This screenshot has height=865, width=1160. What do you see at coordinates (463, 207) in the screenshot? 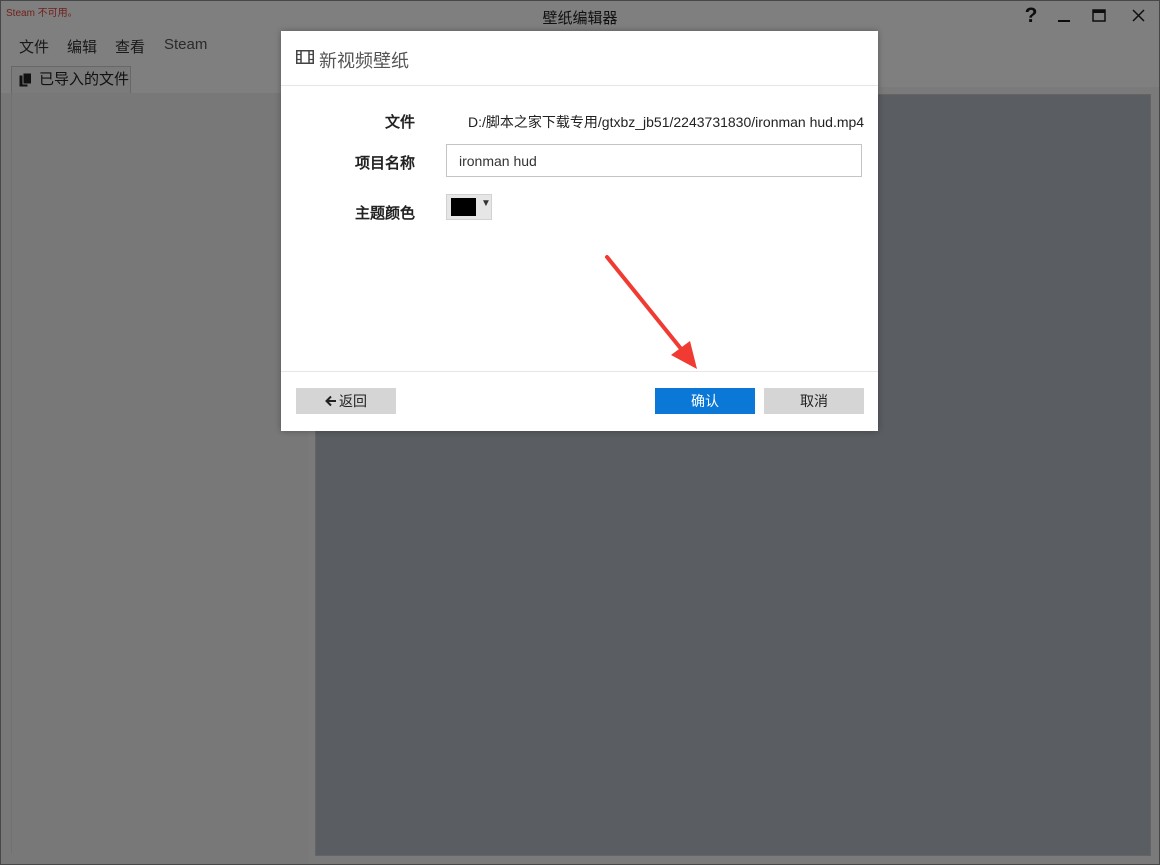
I see `color-swatch` at bounding box center [463, 207].